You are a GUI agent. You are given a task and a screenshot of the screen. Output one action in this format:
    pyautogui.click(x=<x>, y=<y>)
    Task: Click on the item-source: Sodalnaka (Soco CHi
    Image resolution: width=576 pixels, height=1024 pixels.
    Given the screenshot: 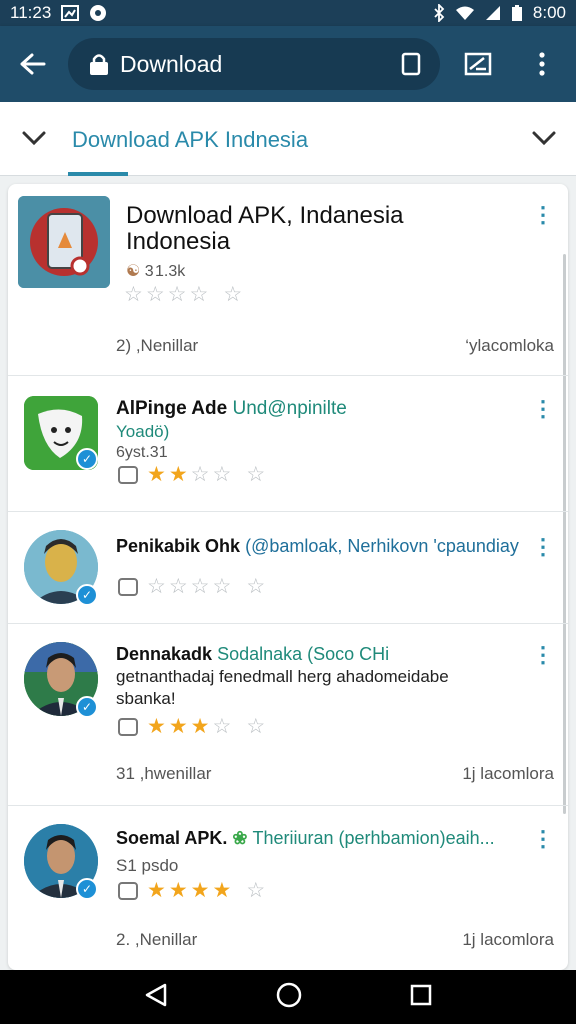 What is the action you would take?
    pyautogui.click(x=303, y=654)
    